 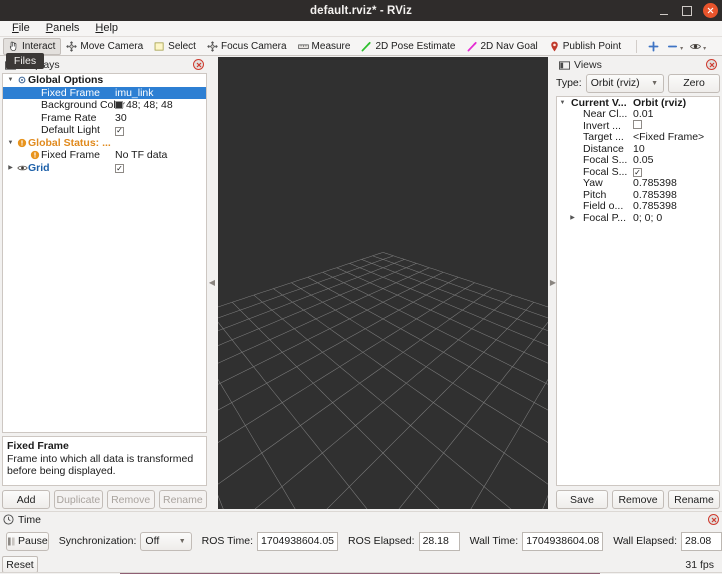 I want to click on rename-view-button: Rename, so click(x=694, y=499).